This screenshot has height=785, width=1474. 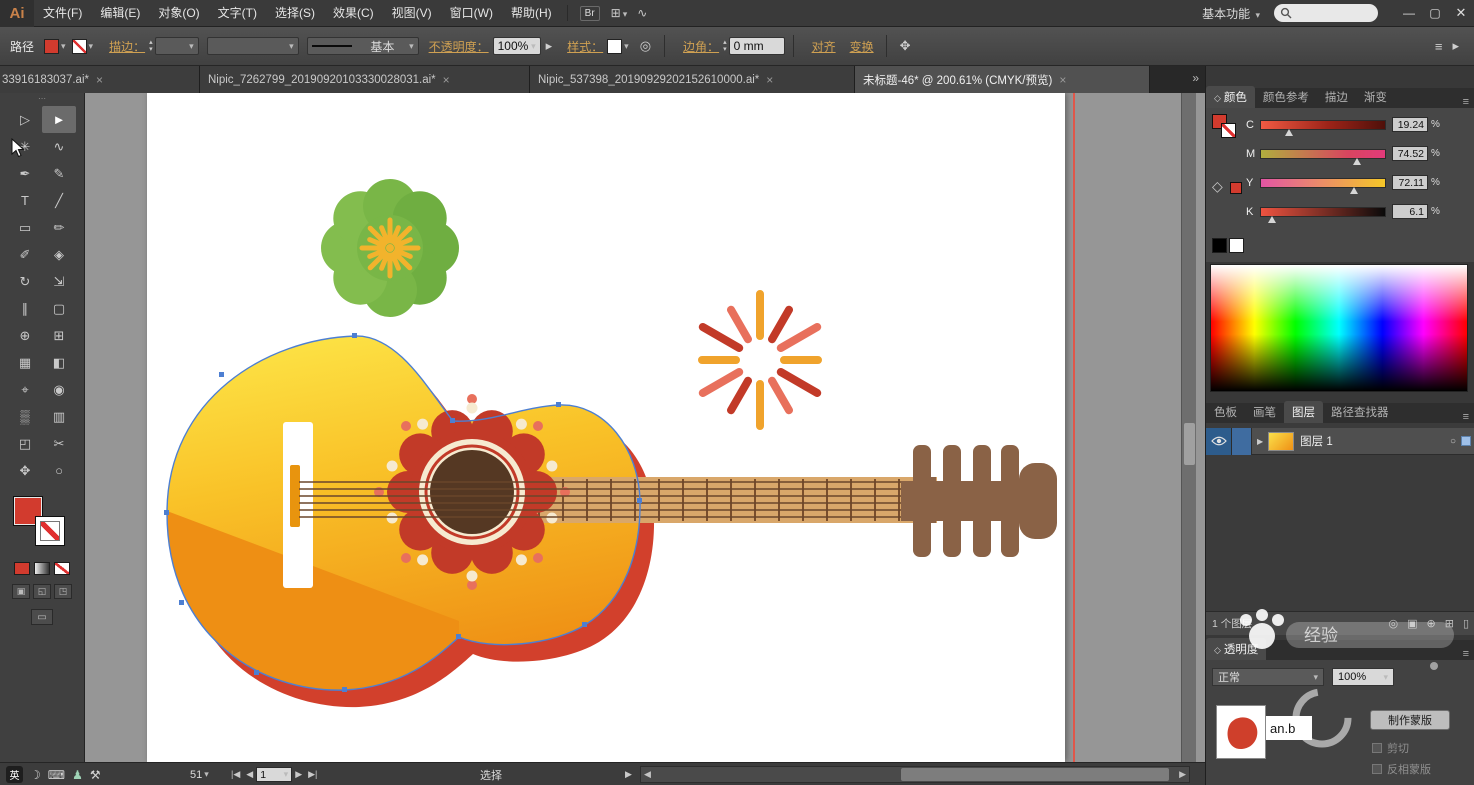 What do you see at coordinates (55, 46) in the screenshot?
I see `fill-color-dropdown: ▾` at bounding box center [55, 46].